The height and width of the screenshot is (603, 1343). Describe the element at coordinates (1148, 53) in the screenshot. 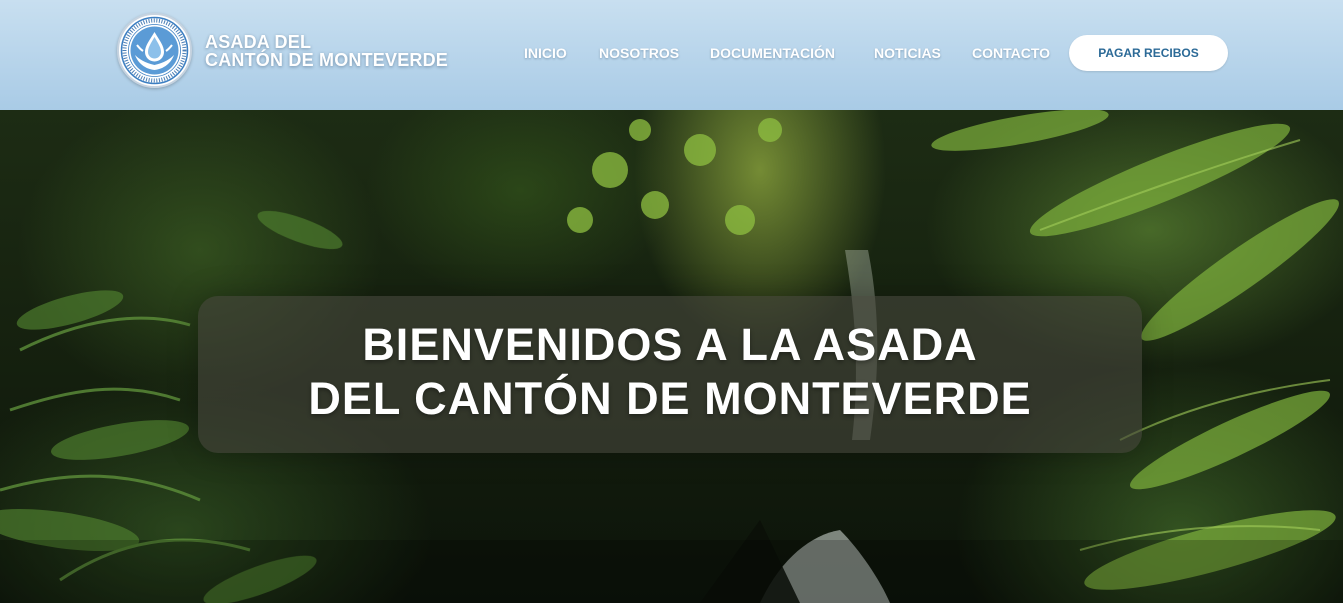

I see `pay-receipts-button: PAGAR RECIBOS` at that location.